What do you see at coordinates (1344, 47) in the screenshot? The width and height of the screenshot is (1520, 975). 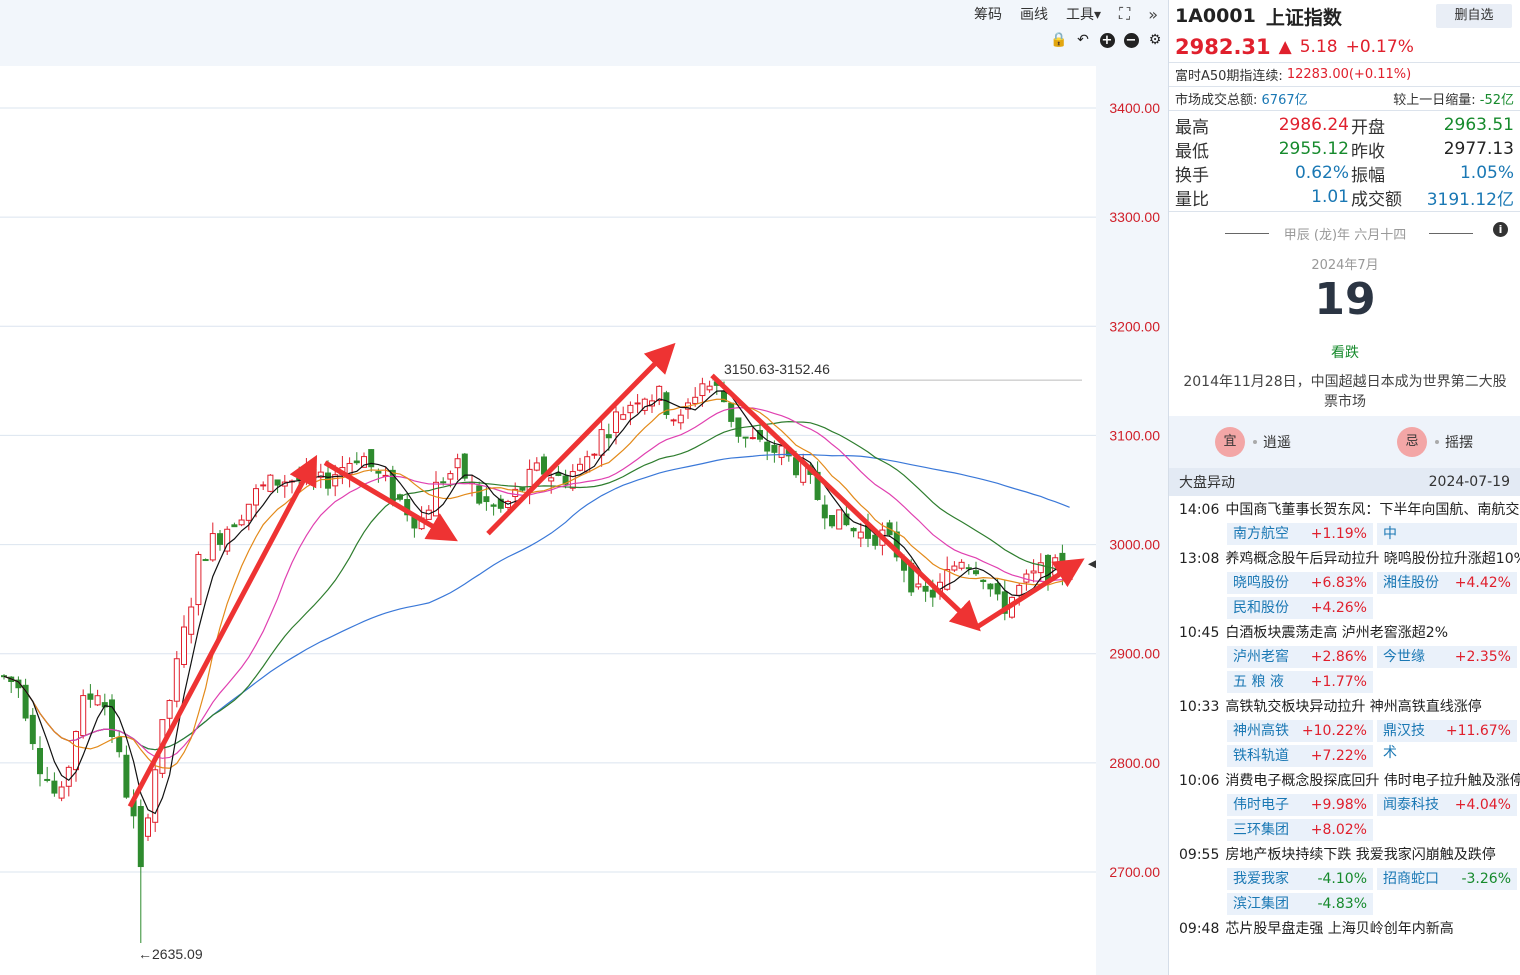 I see `price-row: 2982.31 ▲ 5.18 +0.17%` at bounding box center [1344, 47].